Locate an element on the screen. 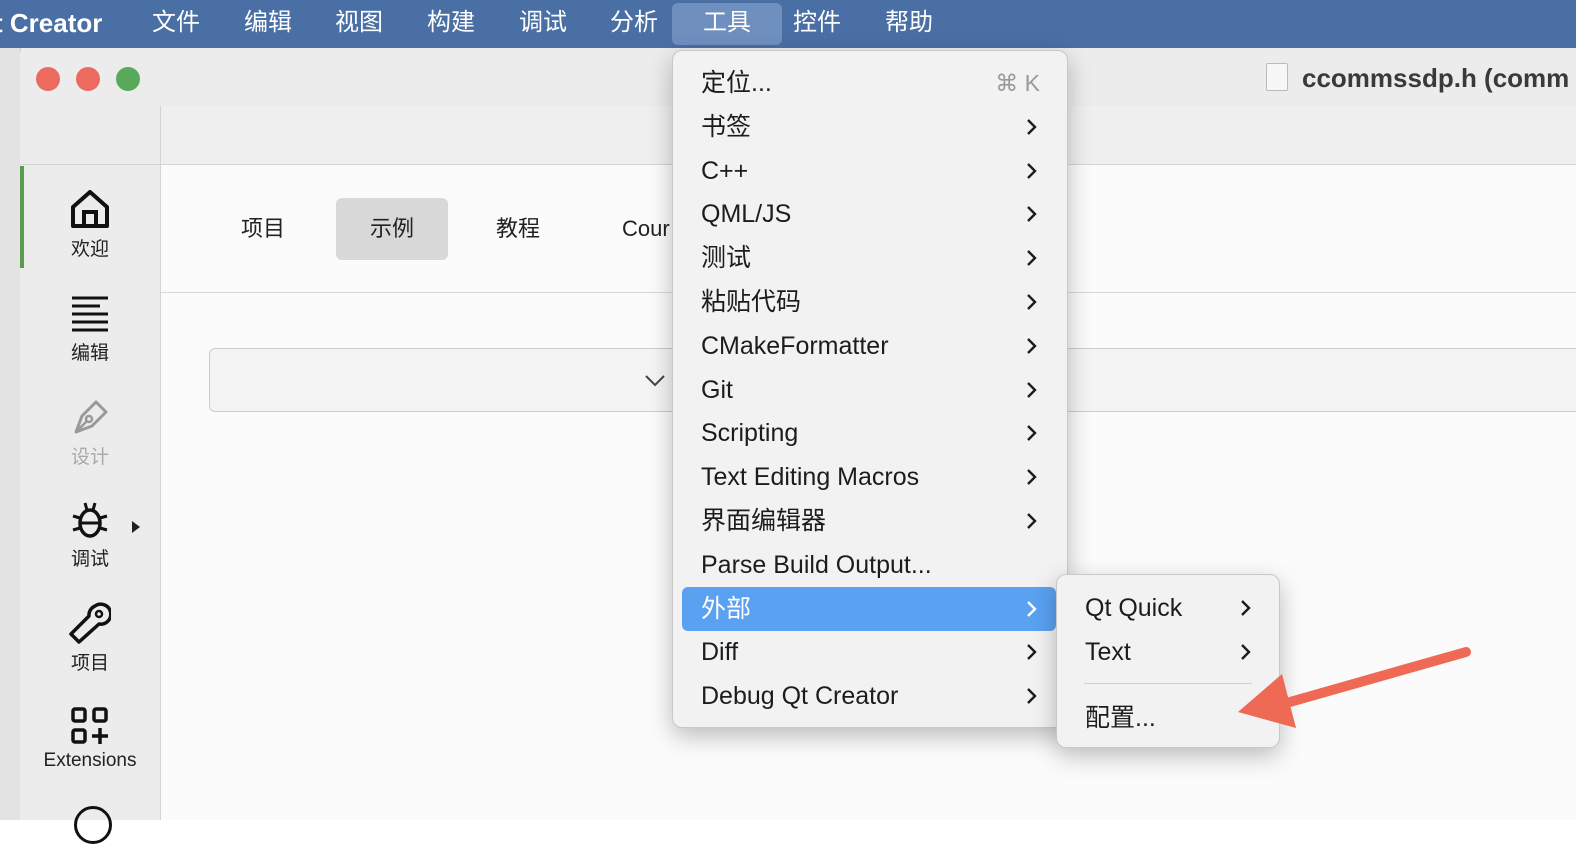 Image resolution: width=1576 pixels, height=844 pixels. mode-sidebar-header is located at coordinates (90, 135).